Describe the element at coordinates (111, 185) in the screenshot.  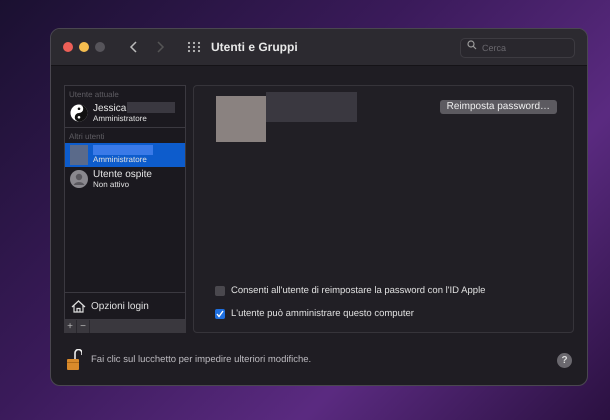
I see `user-role: Non attivo` at that location.